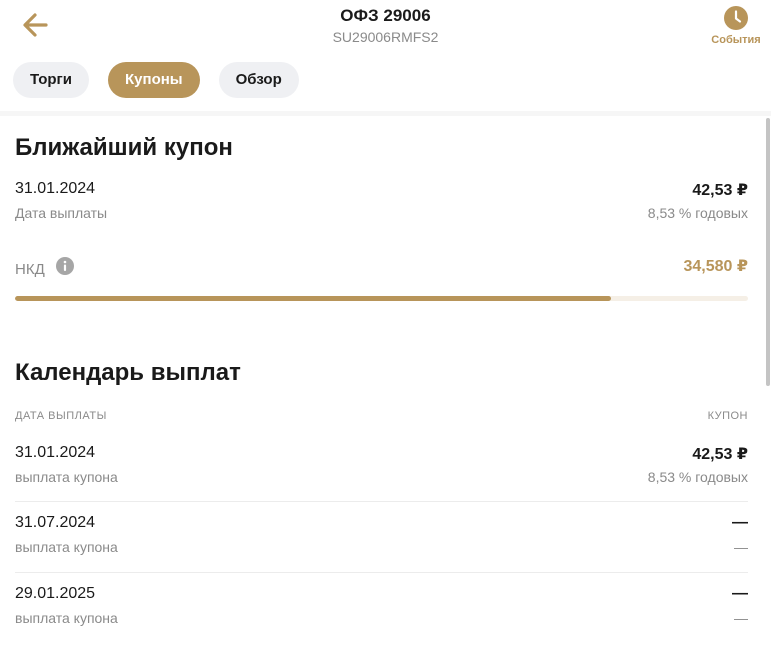  Describe the element at coordinates (55, 452) in the screenshot. I see `payment-date: 31.01.2024` at that location.